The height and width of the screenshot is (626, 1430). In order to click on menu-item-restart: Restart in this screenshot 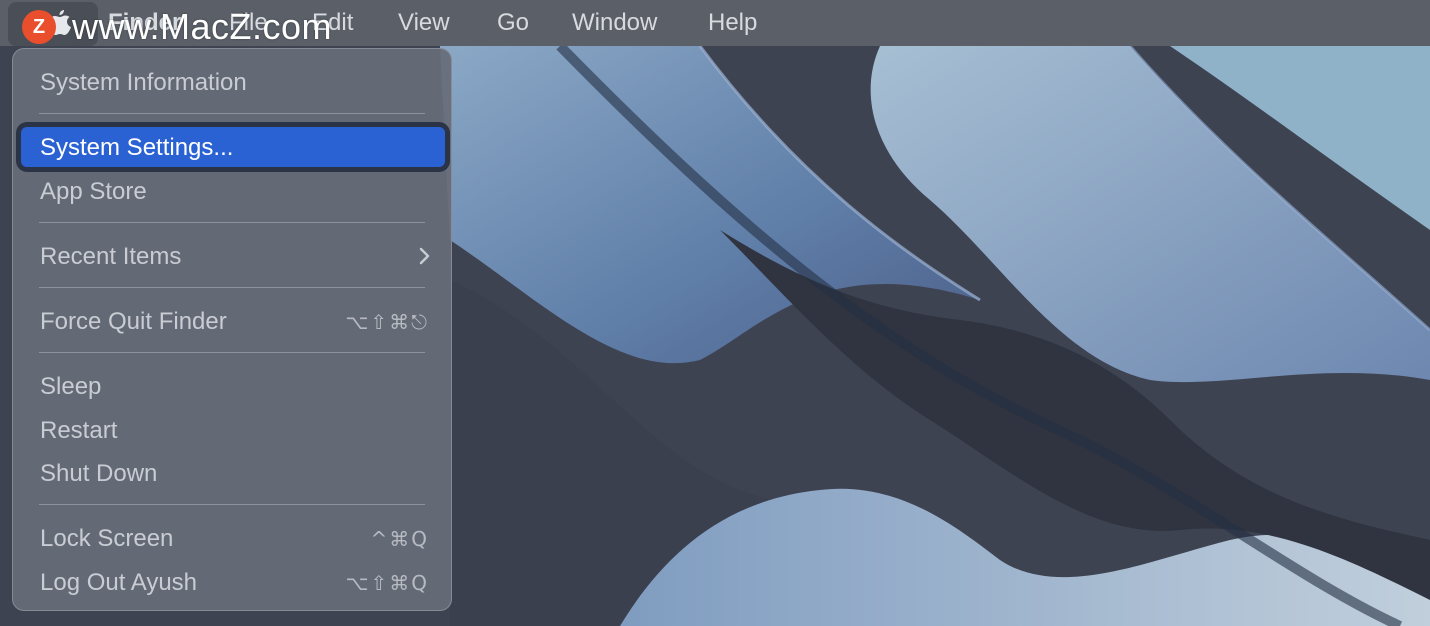, I will do `click(233, 430)`.